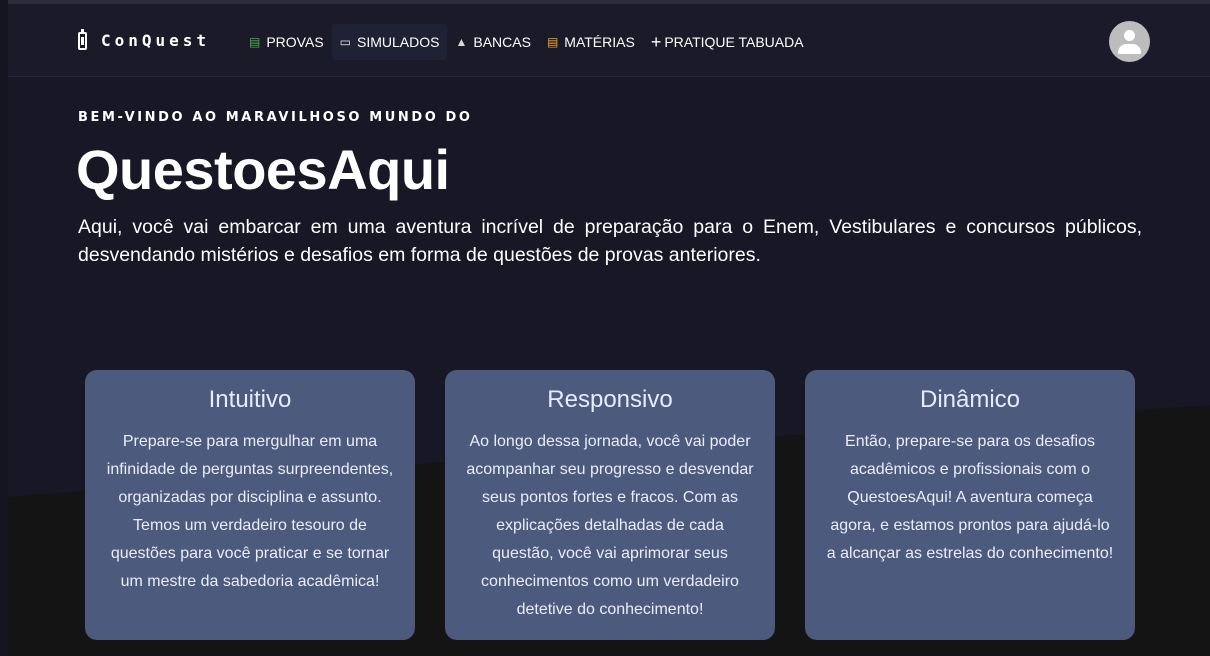  I want to click on hero-title: QuestoesAqui, so click(263, 169).